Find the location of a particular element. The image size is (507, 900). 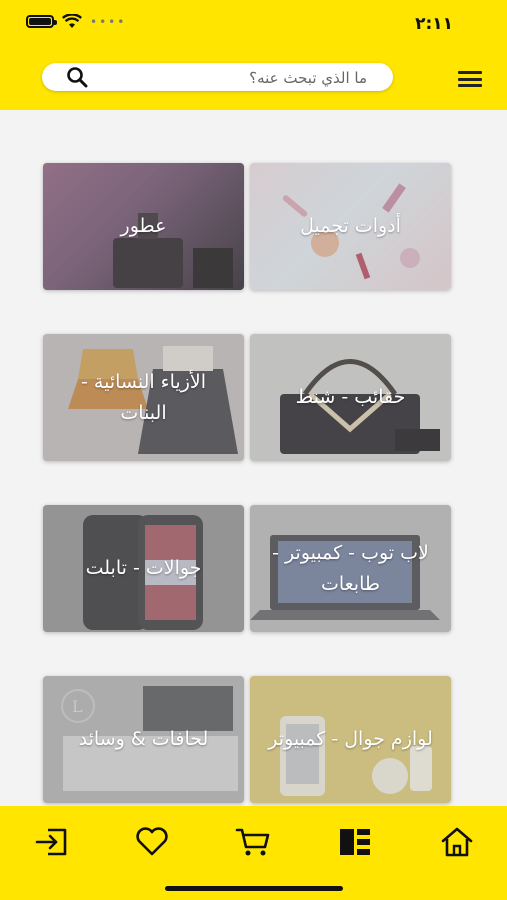

category-tile-phones: جوالات - تابلت is located at coordinates (143, 568).